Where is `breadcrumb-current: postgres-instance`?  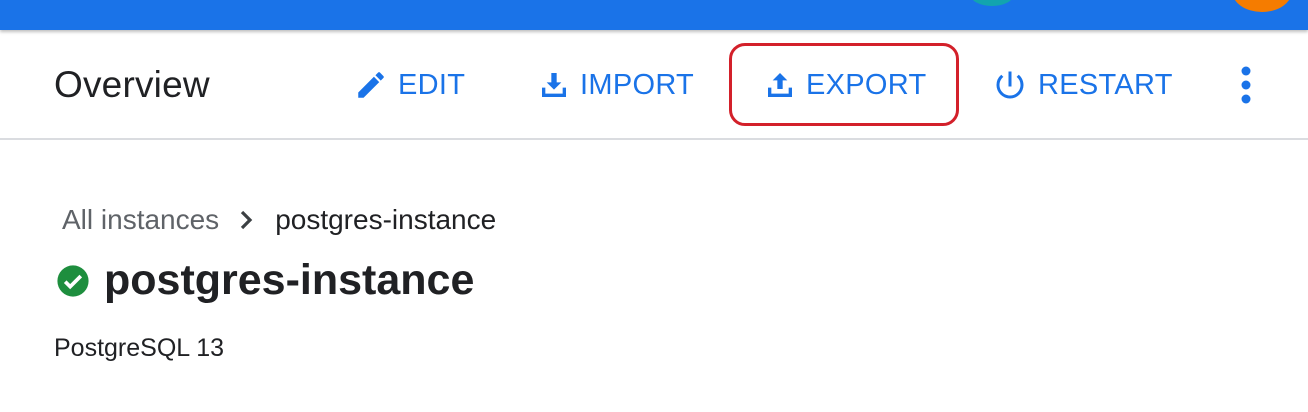
breadcrumb-current: postgres-instance is located at coordinates (386, 219).